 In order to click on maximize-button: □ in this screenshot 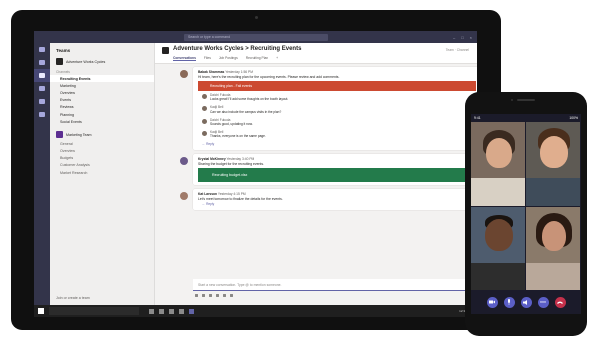, I will do `click(462, 37)`.